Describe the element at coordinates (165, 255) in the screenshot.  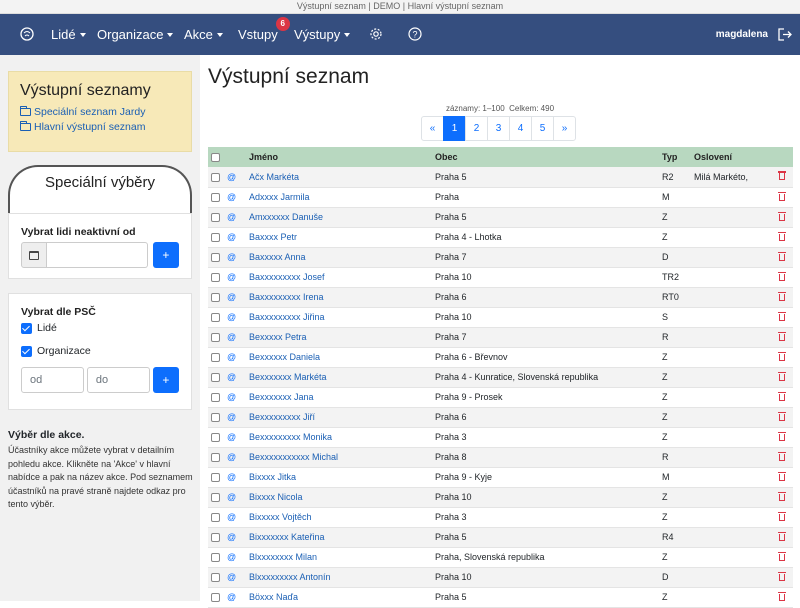
I see `add-inactive-button: +` at that location.